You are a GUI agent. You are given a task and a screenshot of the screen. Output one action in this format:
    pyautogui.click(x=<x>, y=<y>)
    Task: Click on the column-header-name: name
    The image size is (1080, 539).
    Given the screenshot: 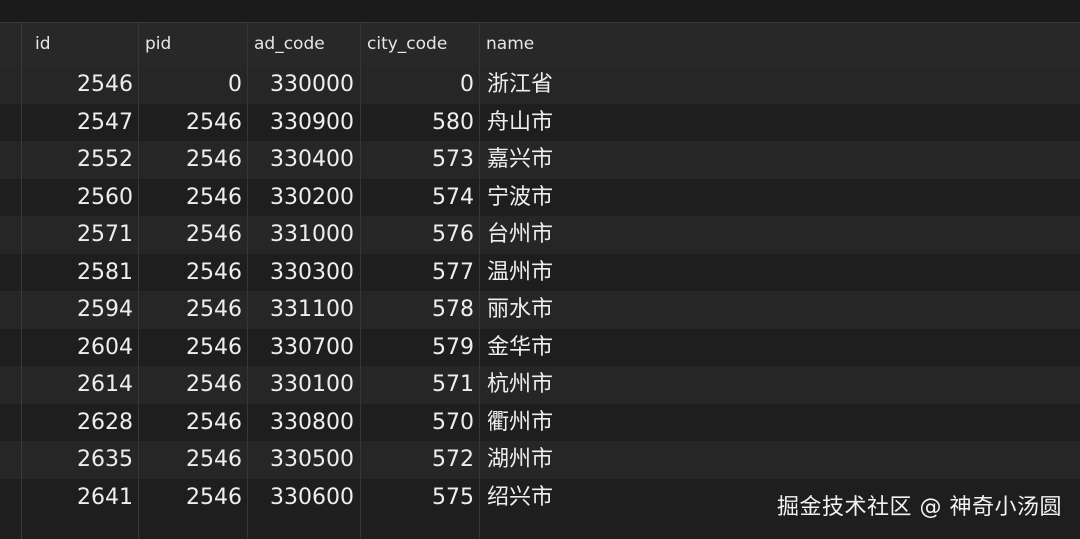 What is the action you would take?
    pyautogui.click(x=510, y=44)
    